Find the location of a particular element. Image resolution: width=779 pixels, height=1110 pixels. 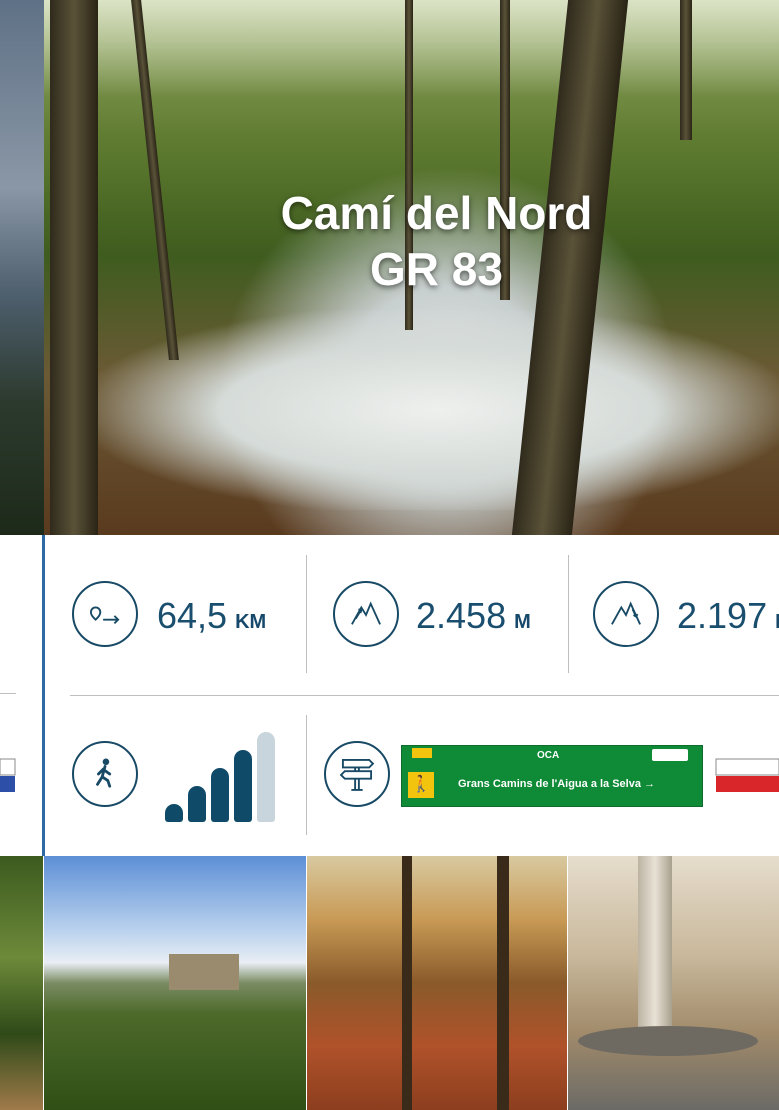

ascent-stat: 2.458 M is located at coordinates (473, 616).